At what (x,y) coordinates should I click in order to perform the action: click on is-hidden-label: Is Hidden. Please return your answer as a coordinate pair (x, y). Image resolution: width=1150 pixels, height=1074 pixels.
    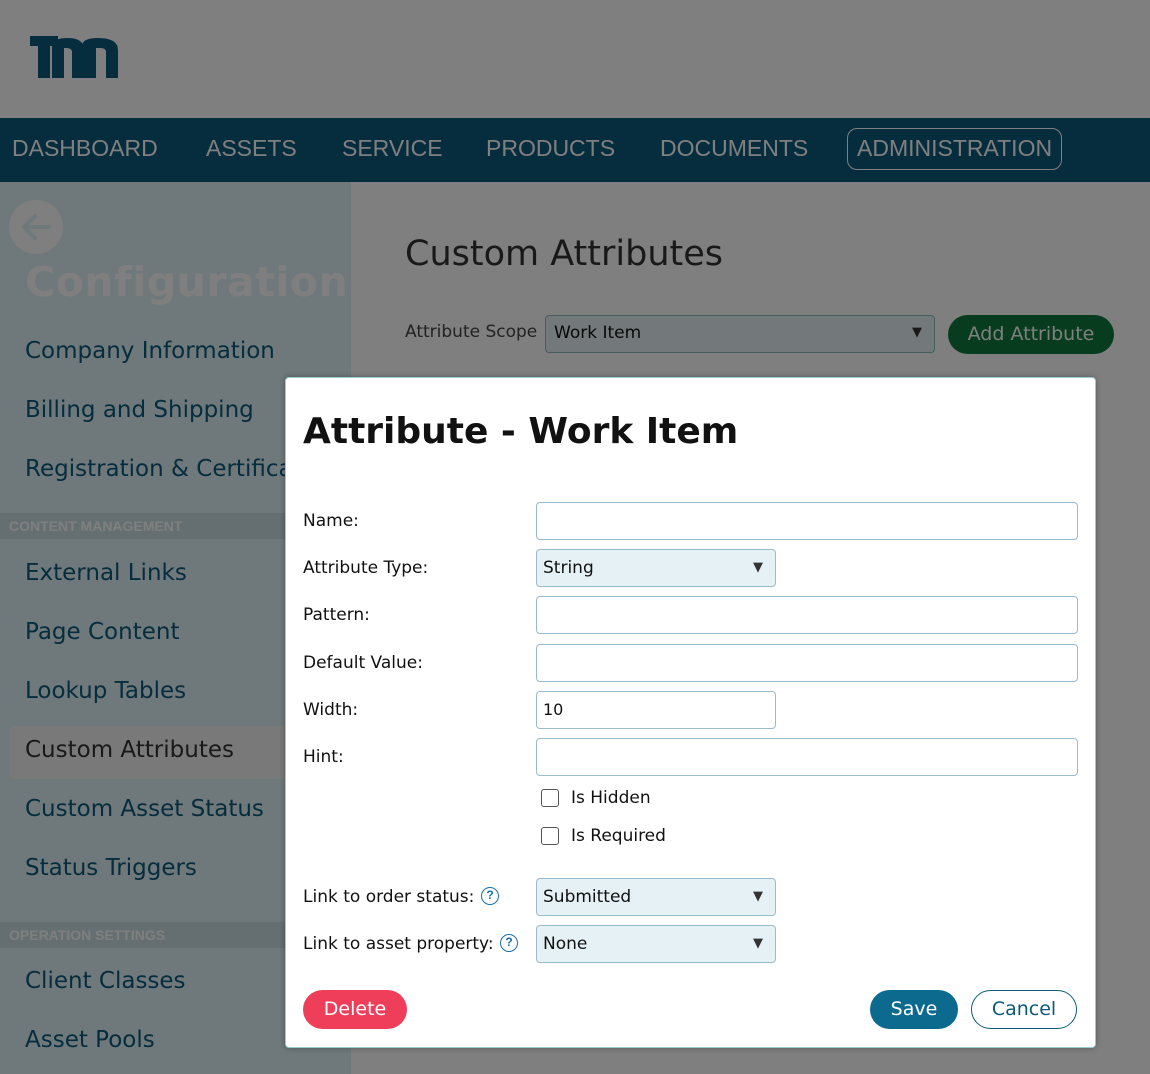
    Looking at the image, I should click on (611, 798).